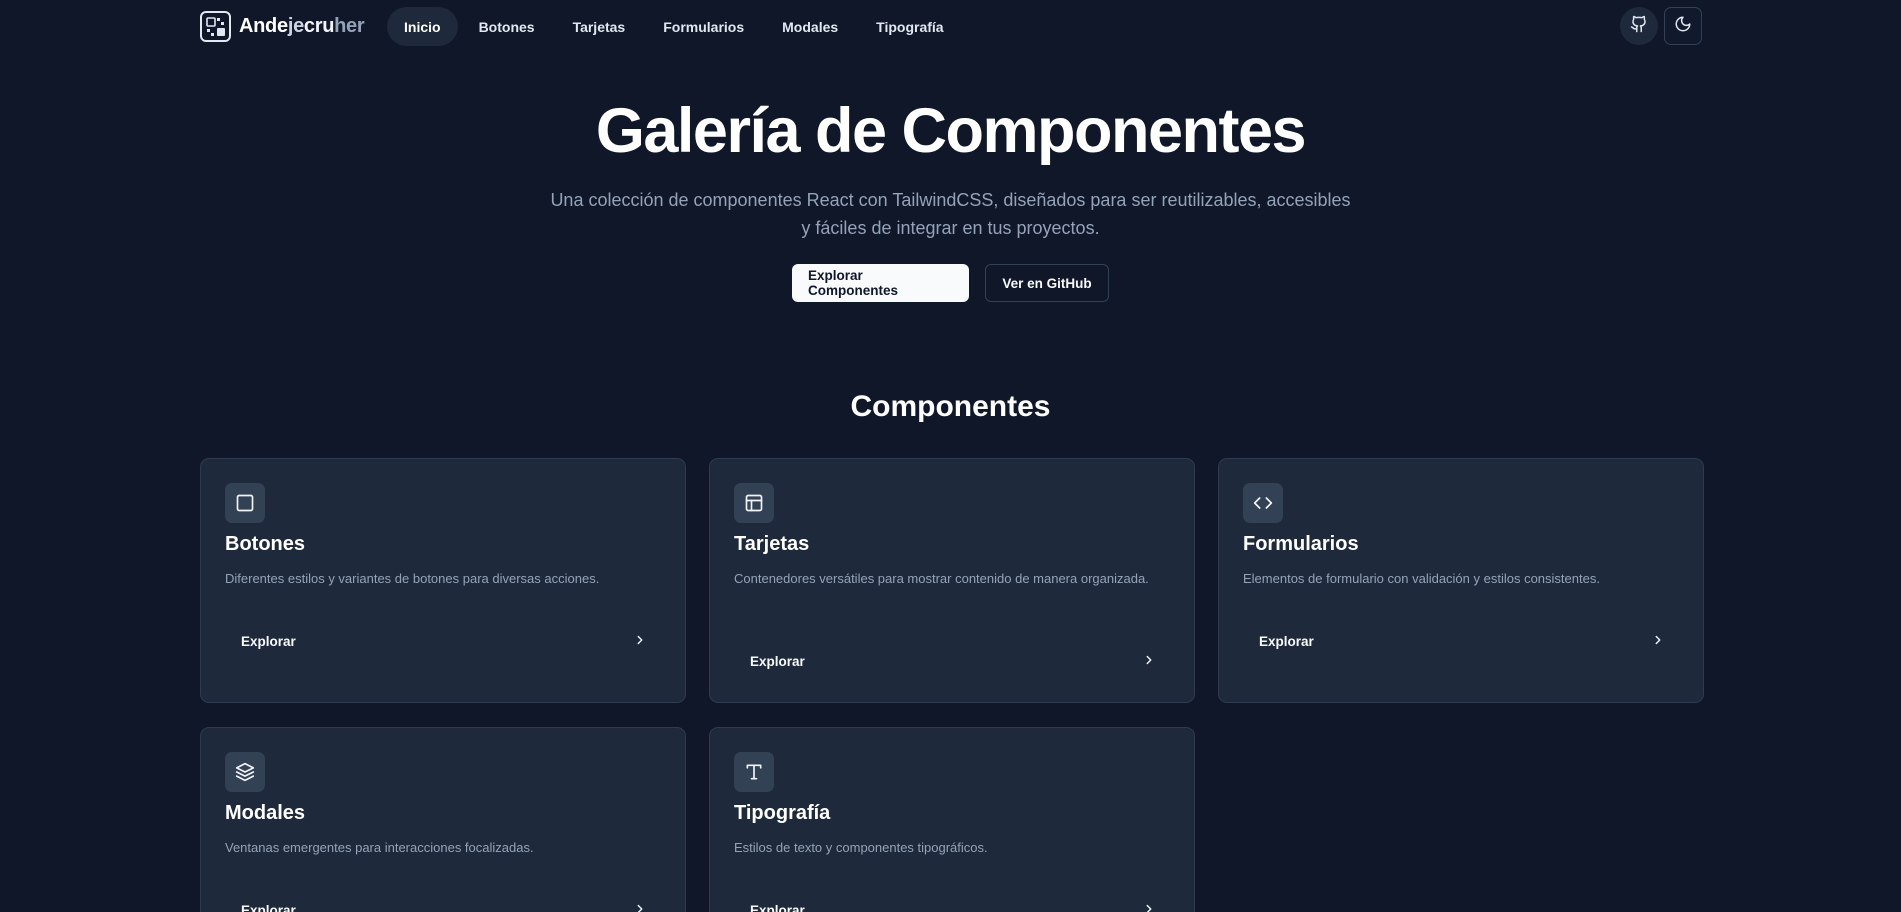 This screenshot has width=1901, height=912. What do you see at coordinates (754, 503) in the screenshot?
I see `layout-icon` at bounding box center [754, 503].